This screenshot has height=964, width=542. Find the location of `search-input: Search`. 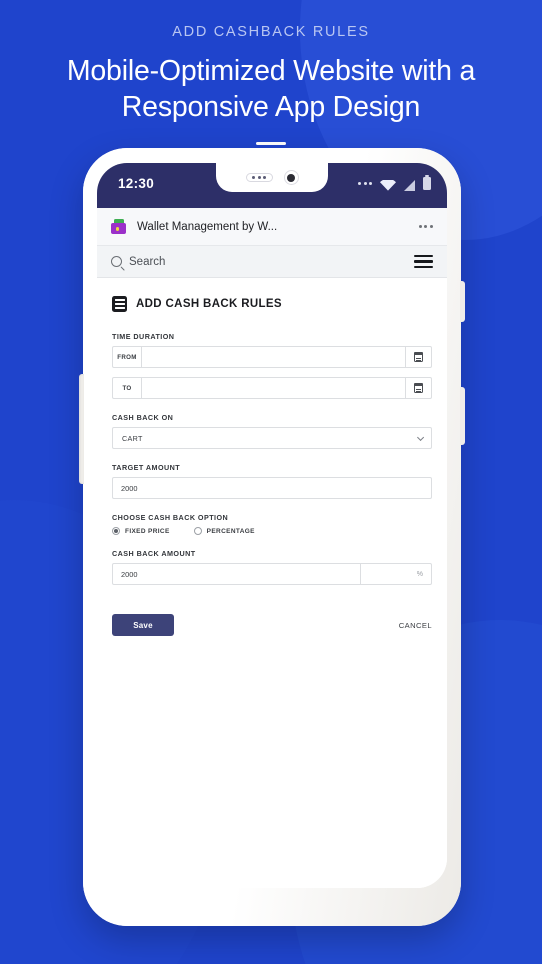

search-input: Search is located at coordinates (138, 262).